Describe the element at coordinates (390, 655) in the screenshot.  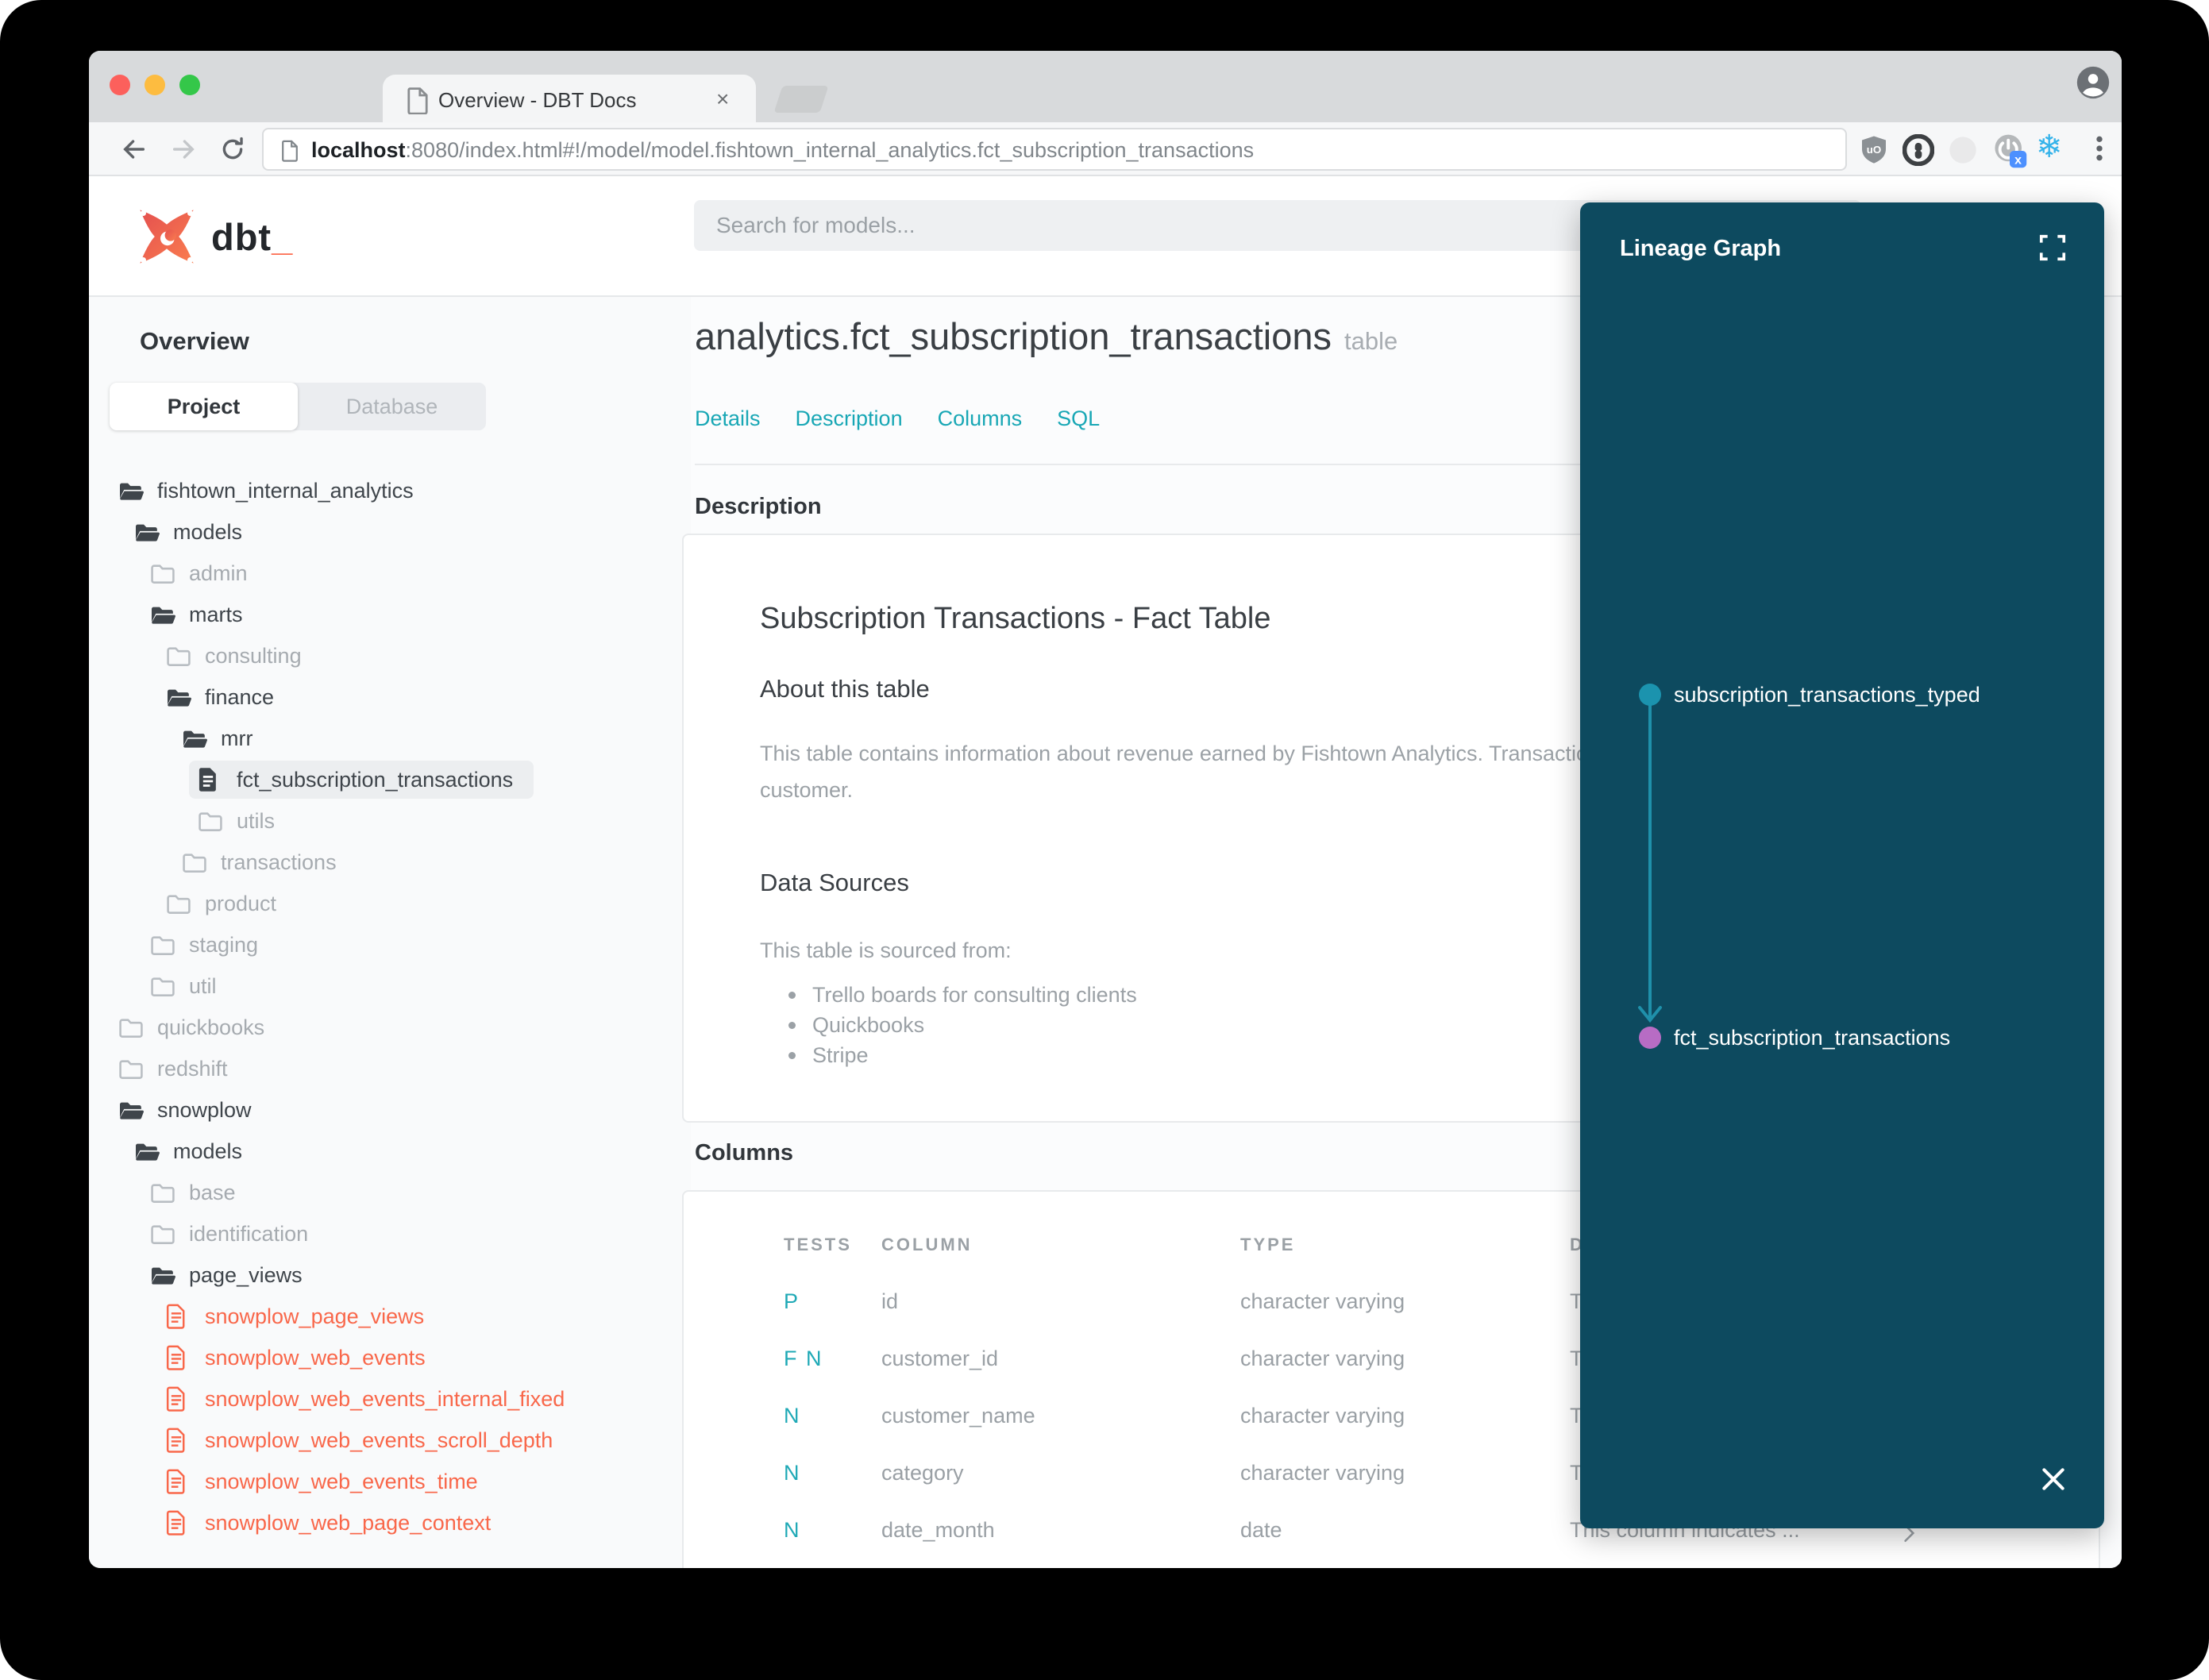
I see `tree-item-consulting: consulting` at that location.